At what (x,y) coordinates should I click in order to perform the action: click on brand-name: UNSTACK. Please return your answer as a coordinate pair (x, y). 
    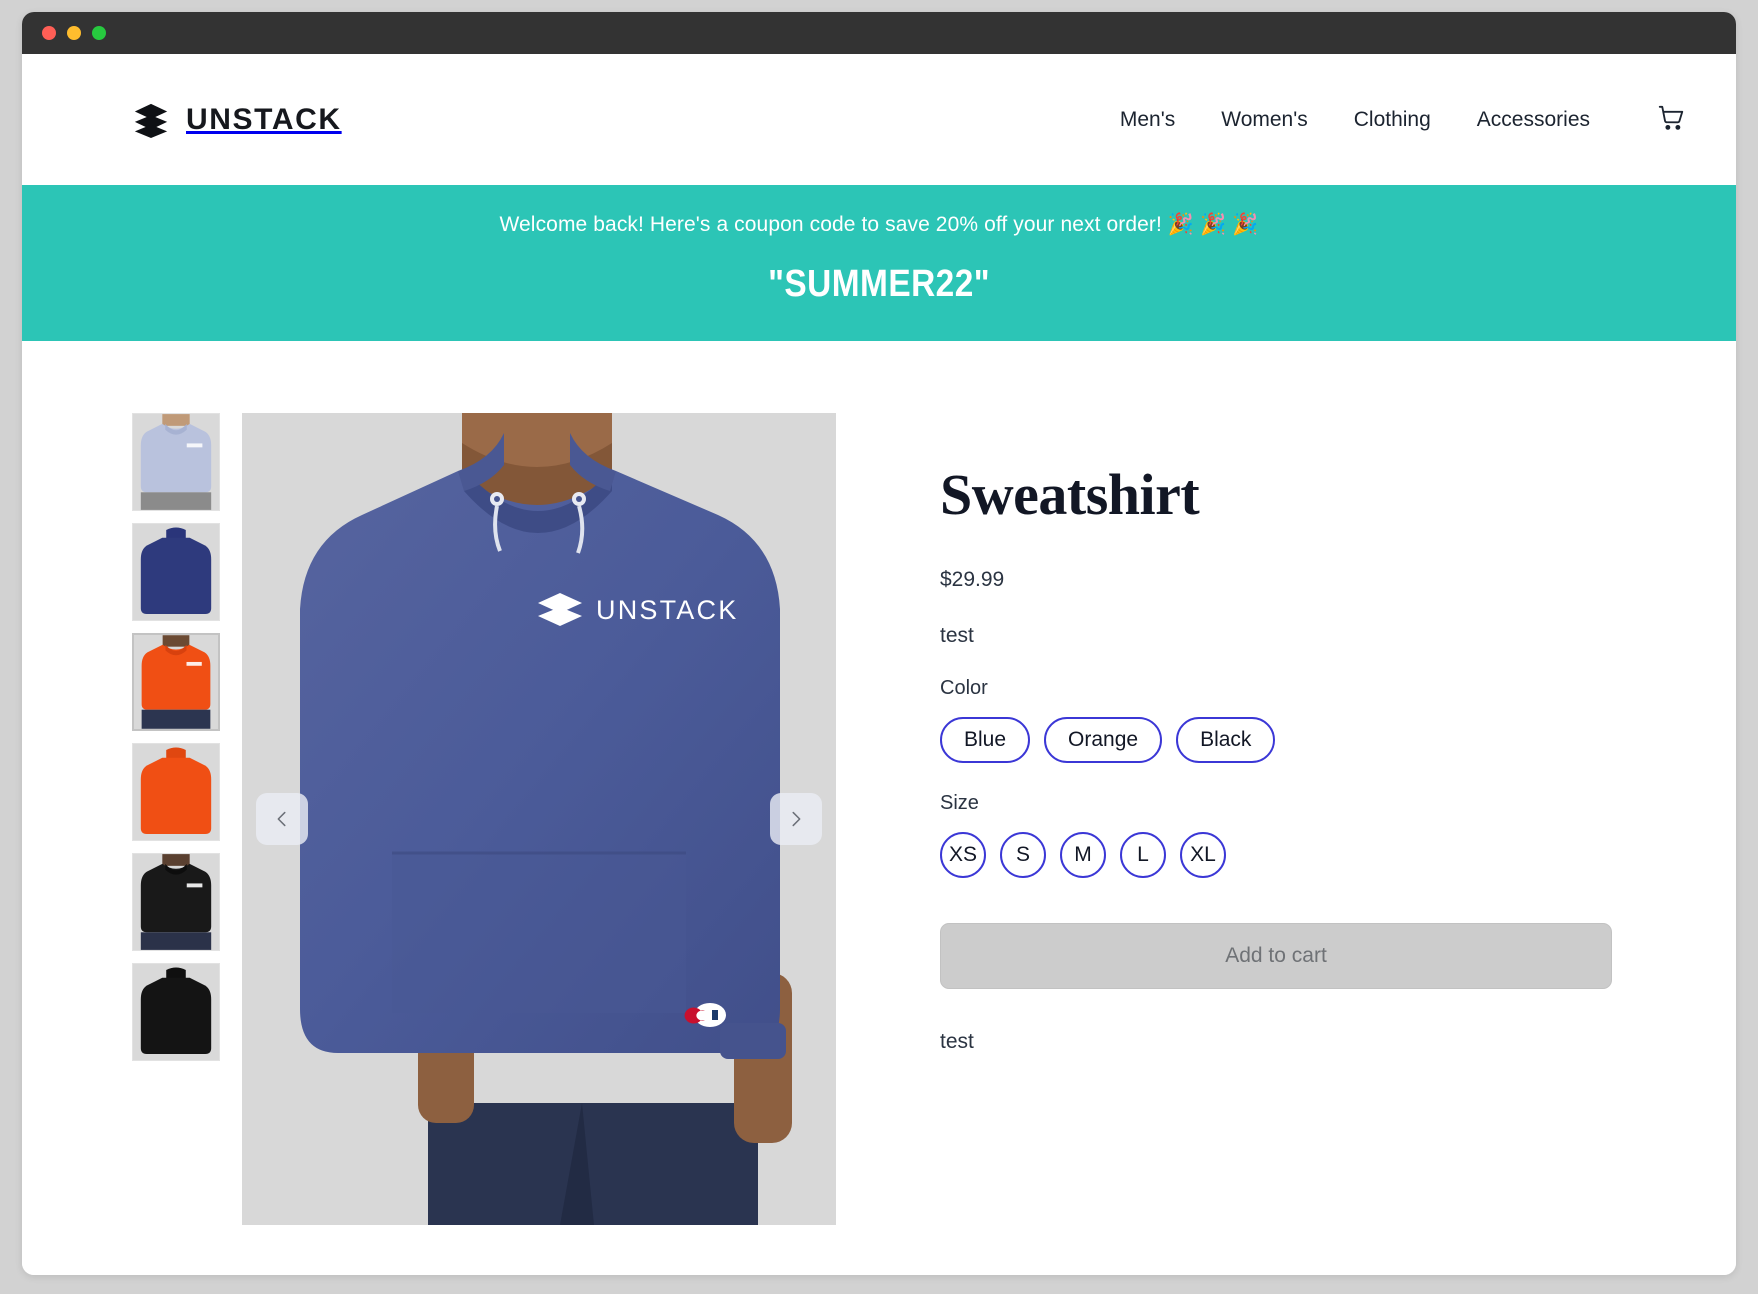
    Looking at the image, I should click on (264, 119).